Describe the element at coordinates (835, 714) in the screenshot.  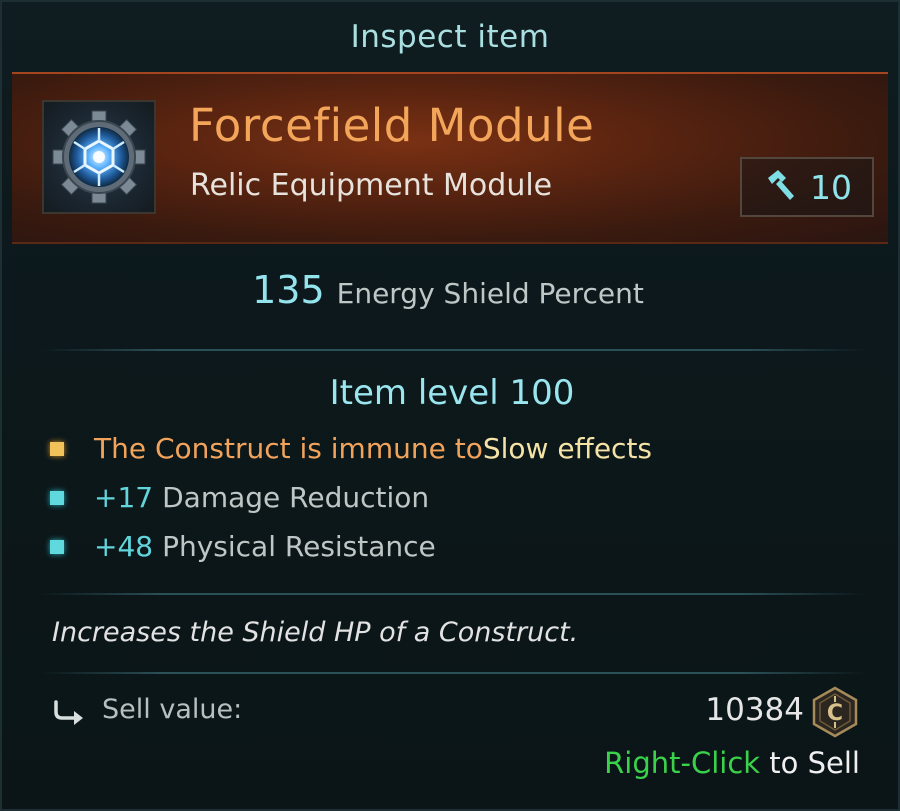
I see `credit-coin-icon: C` at that location.